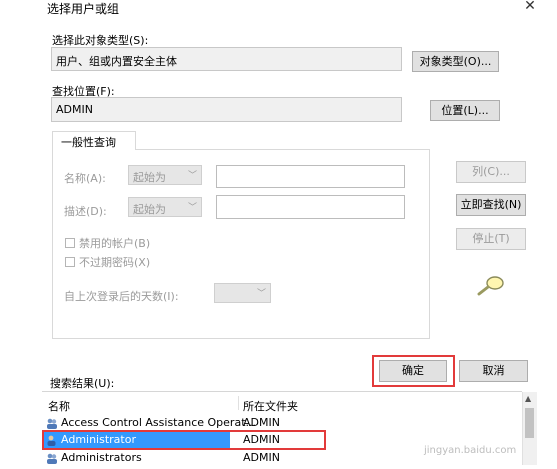 The height and width of the screenshot is (469, 557). Describe the element at coordinates (149, 177) in the screenshot. I see `name-combo-value: 起始为` at that location.